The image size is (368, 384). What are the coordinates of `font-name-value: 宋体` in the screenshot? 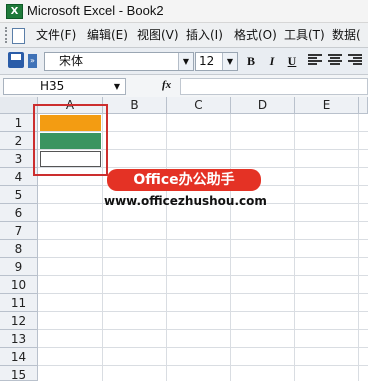 It's located at (71, 61).